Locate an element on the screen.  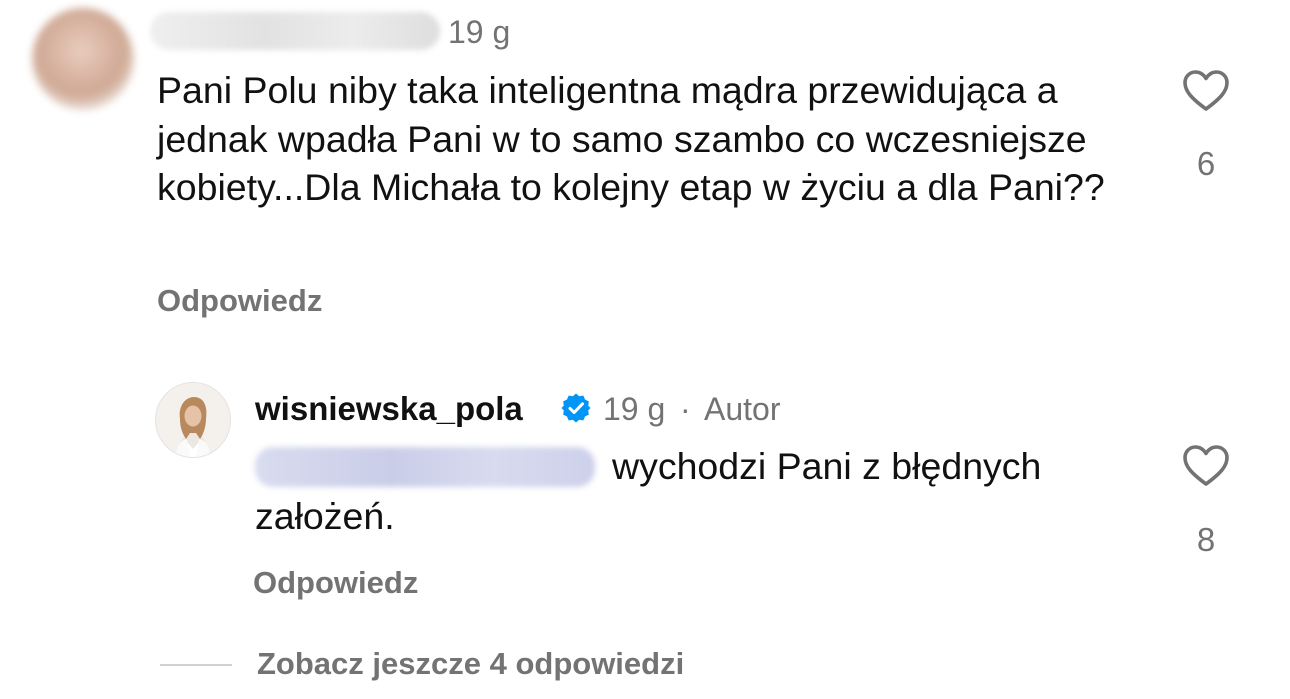
view-more-replies-button: Zobacz jeszcze 4 odpowiedzi is located at coordinates (470, 664).